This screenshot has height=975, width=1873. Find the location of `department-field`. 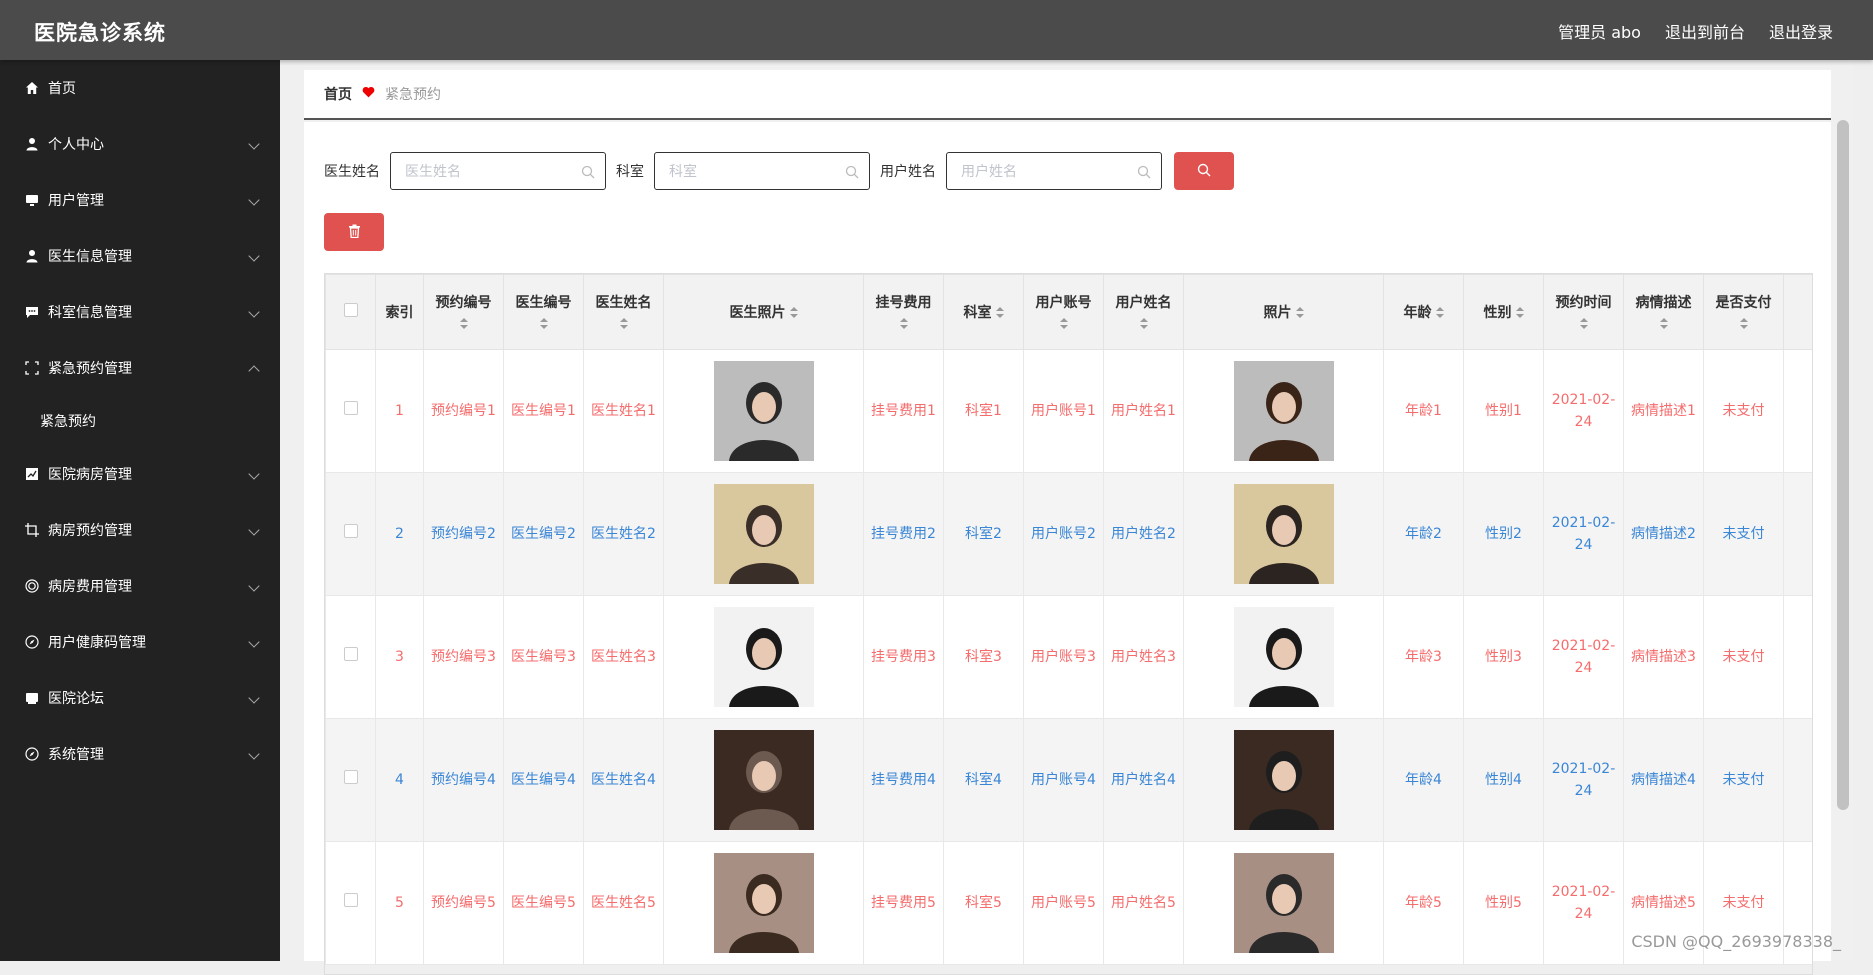

department-field is located at coordinates (762, 171).